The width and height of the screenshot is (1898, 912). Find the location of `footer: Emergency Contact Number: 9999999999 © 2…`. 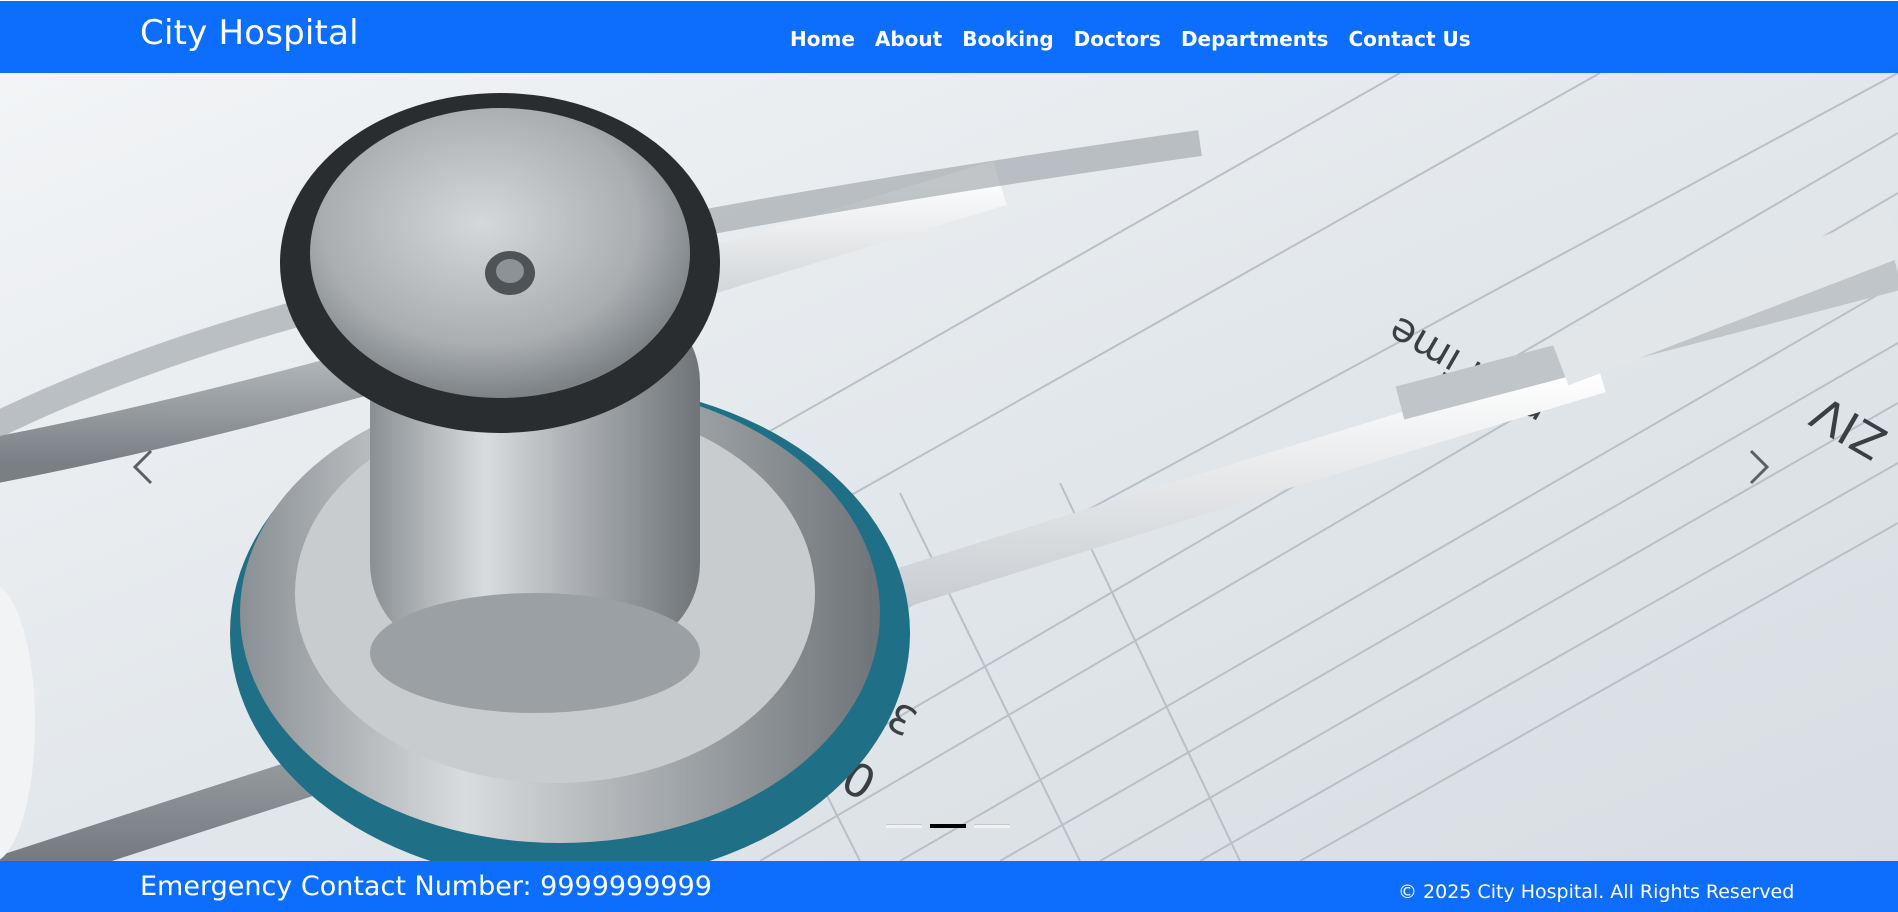

footer: Emergency Contact Number: 9999999999 © 2… is located at coordinates (949, 886).